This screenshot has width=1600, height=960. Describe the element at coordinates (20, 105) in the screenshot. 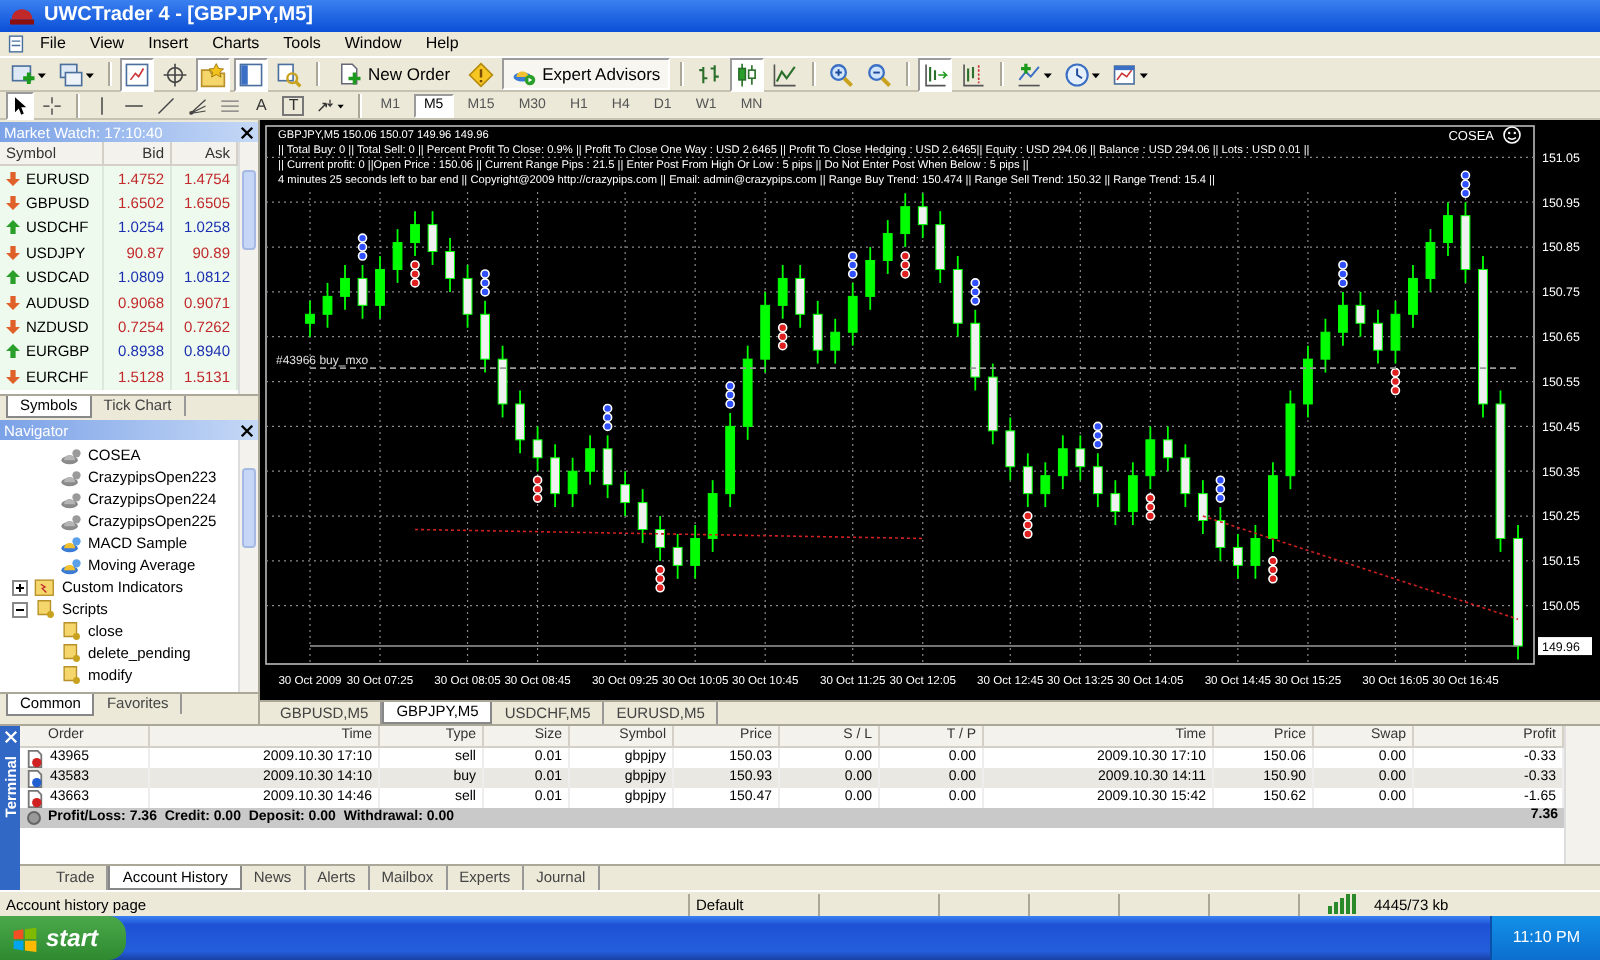

I see `cursor-icon` at that location.